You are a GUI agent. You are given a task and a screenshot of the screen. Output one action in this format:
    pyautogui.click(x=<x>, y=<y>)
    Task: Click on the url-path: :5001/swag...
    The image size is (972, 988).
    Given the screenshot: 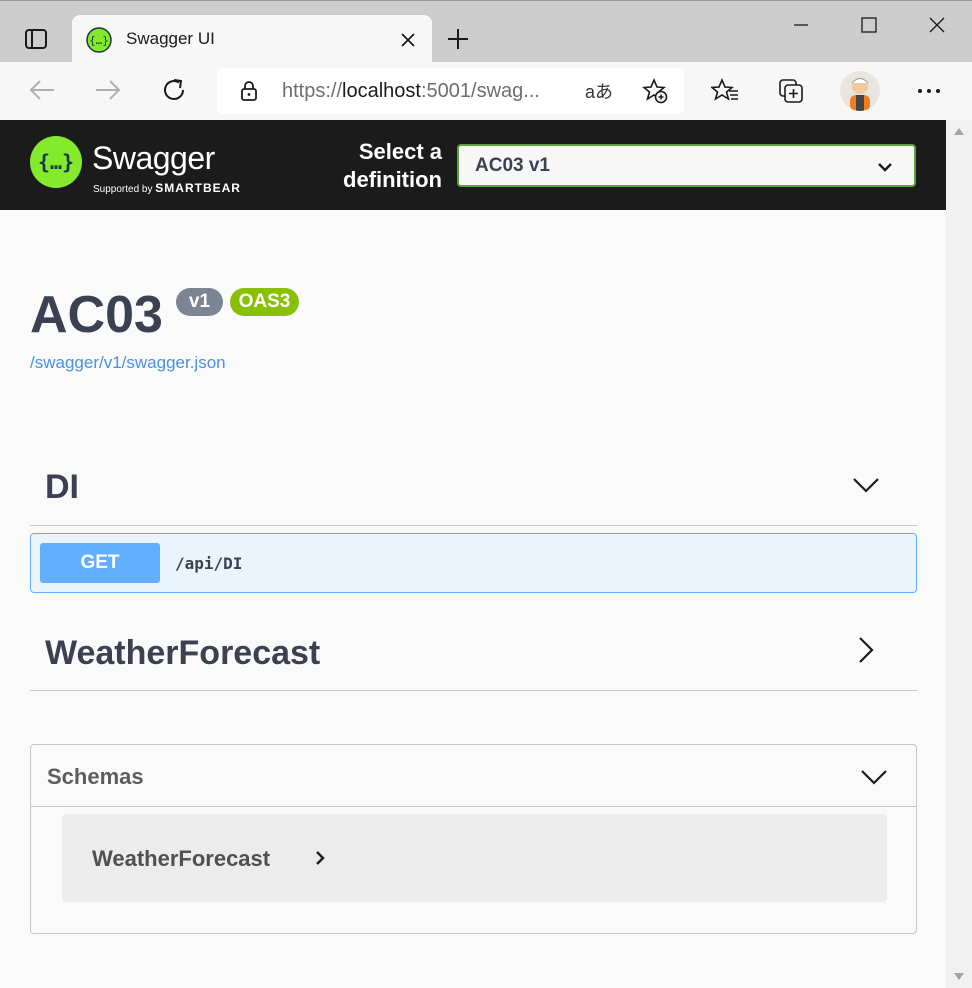 What is the action you would take?
    pyautogui.click(x=480, y=91)
    